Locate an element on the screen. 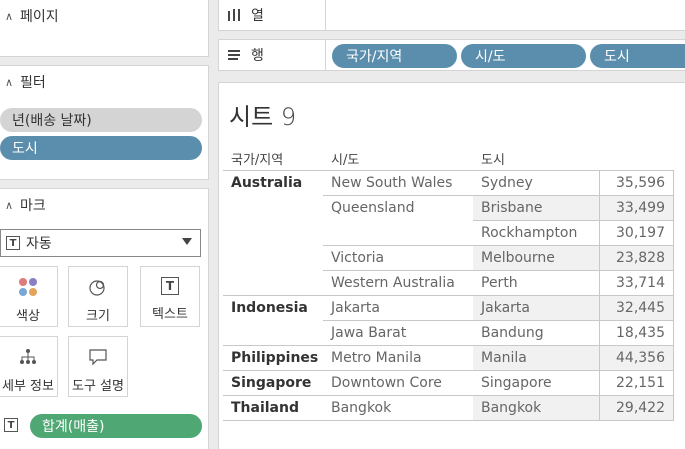 This screenshot has width=685, height=449. cell-city: Manila is located at coordinates (536, 357).